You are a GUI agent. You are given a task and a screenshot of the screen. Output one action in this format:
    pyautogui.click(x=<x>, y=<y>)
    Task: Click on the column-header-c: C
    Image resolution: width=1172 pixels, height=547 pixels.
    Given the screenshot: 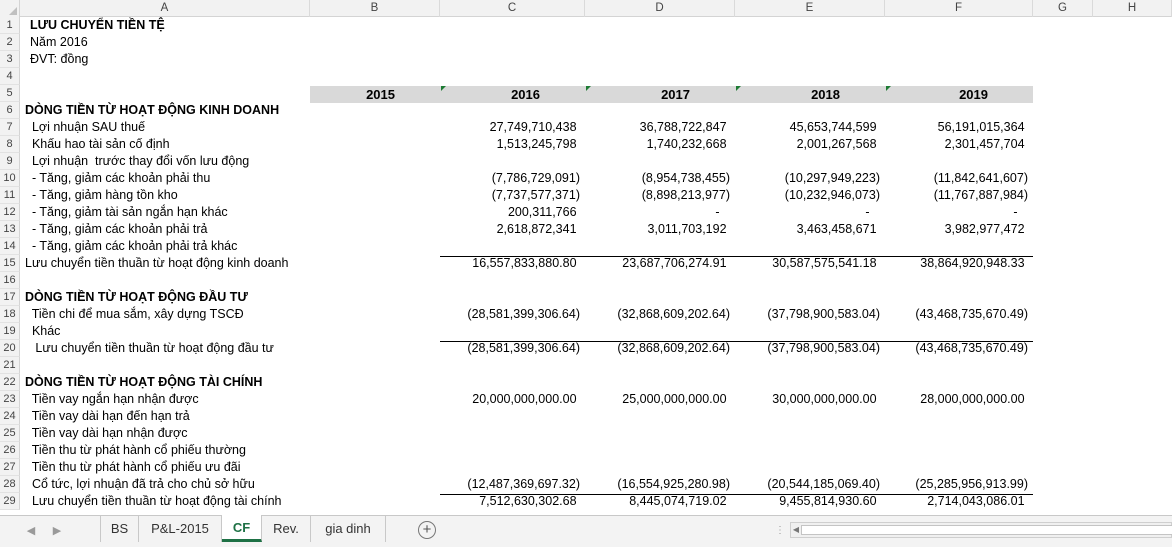 What is the action you would take?
    pyautogui.click(x=512, y=8)
    